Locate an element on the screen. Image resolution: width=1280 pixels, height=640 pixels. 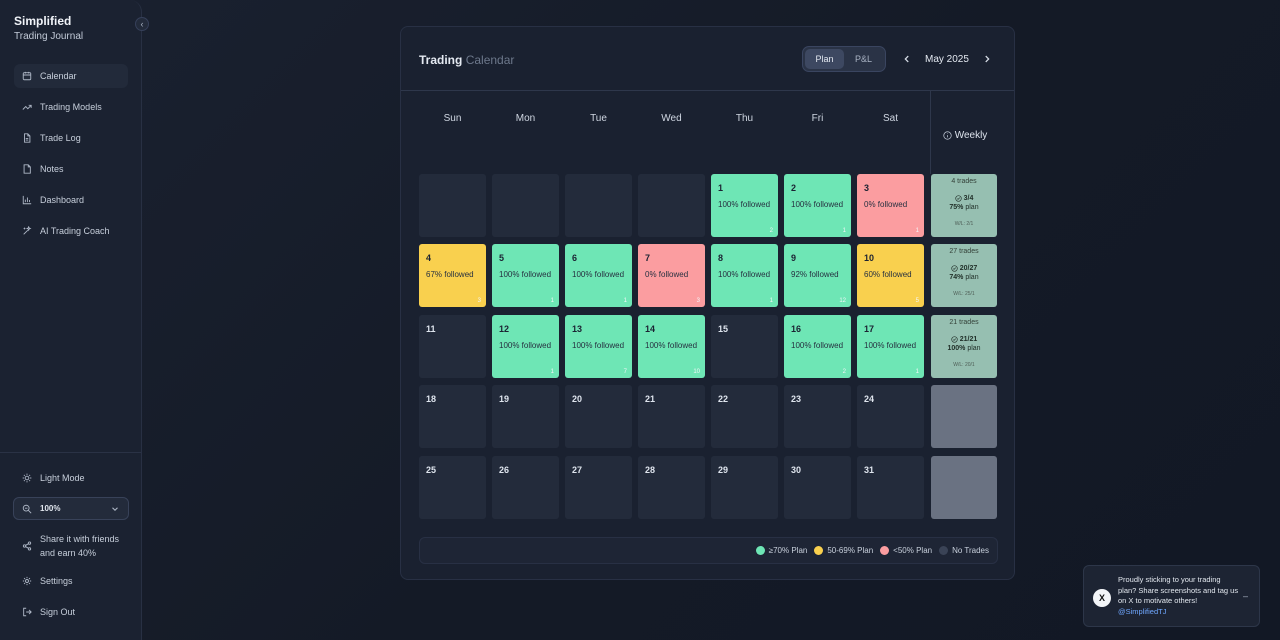
plan-followed-pct: 0% followed is located at coordinates (667, 274).